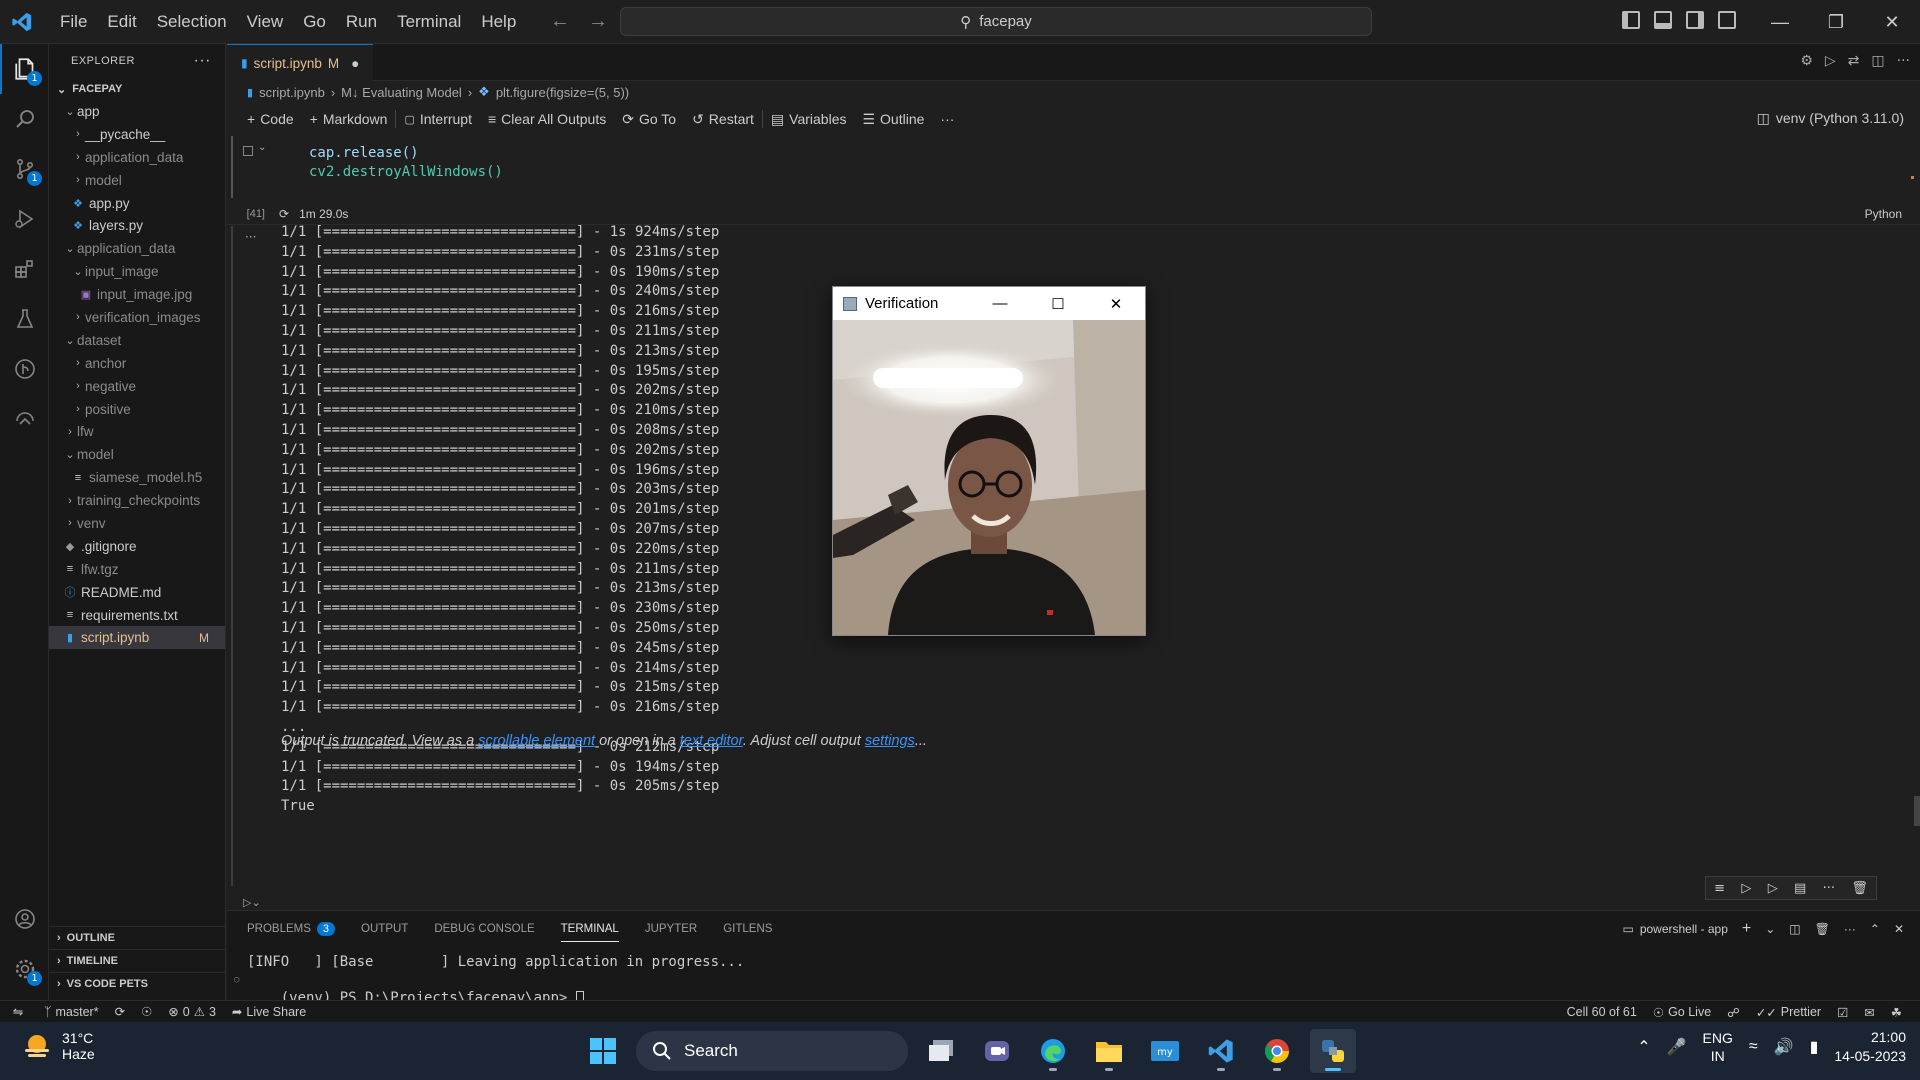 The width and height of the screenshot is (1920, 1080). I want to click on close-panel-icon: ✕, so click(1899, 929).